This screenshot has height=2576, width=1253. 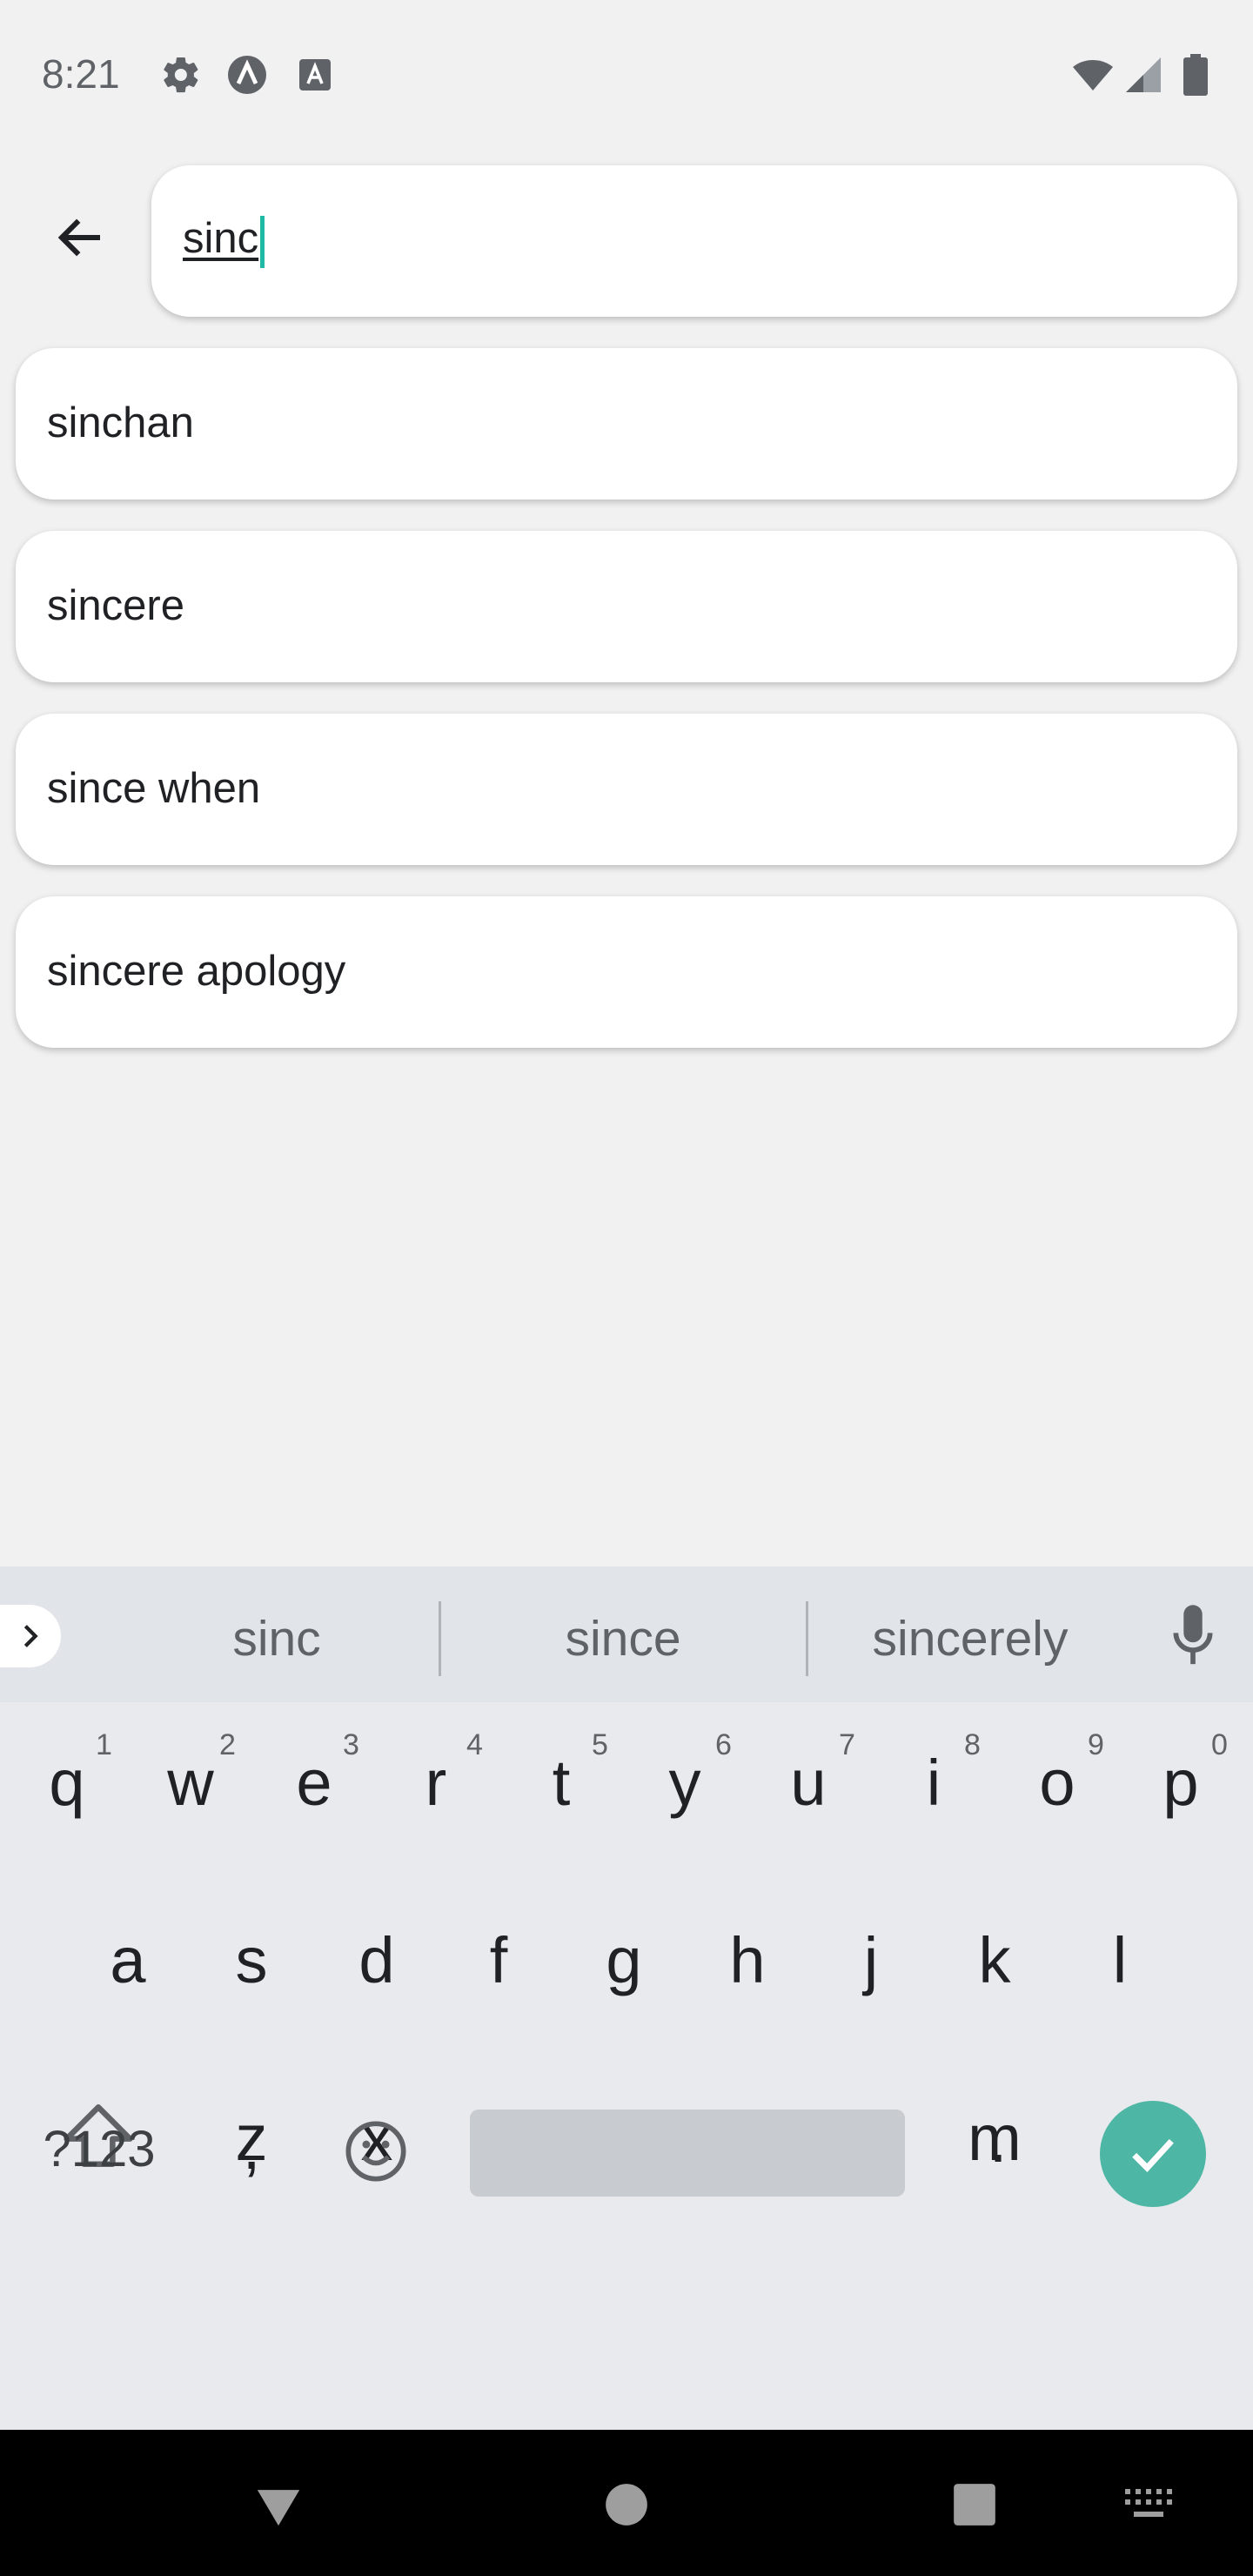 I want to click on key-hint: 0, so click(x=1219, y=1744).